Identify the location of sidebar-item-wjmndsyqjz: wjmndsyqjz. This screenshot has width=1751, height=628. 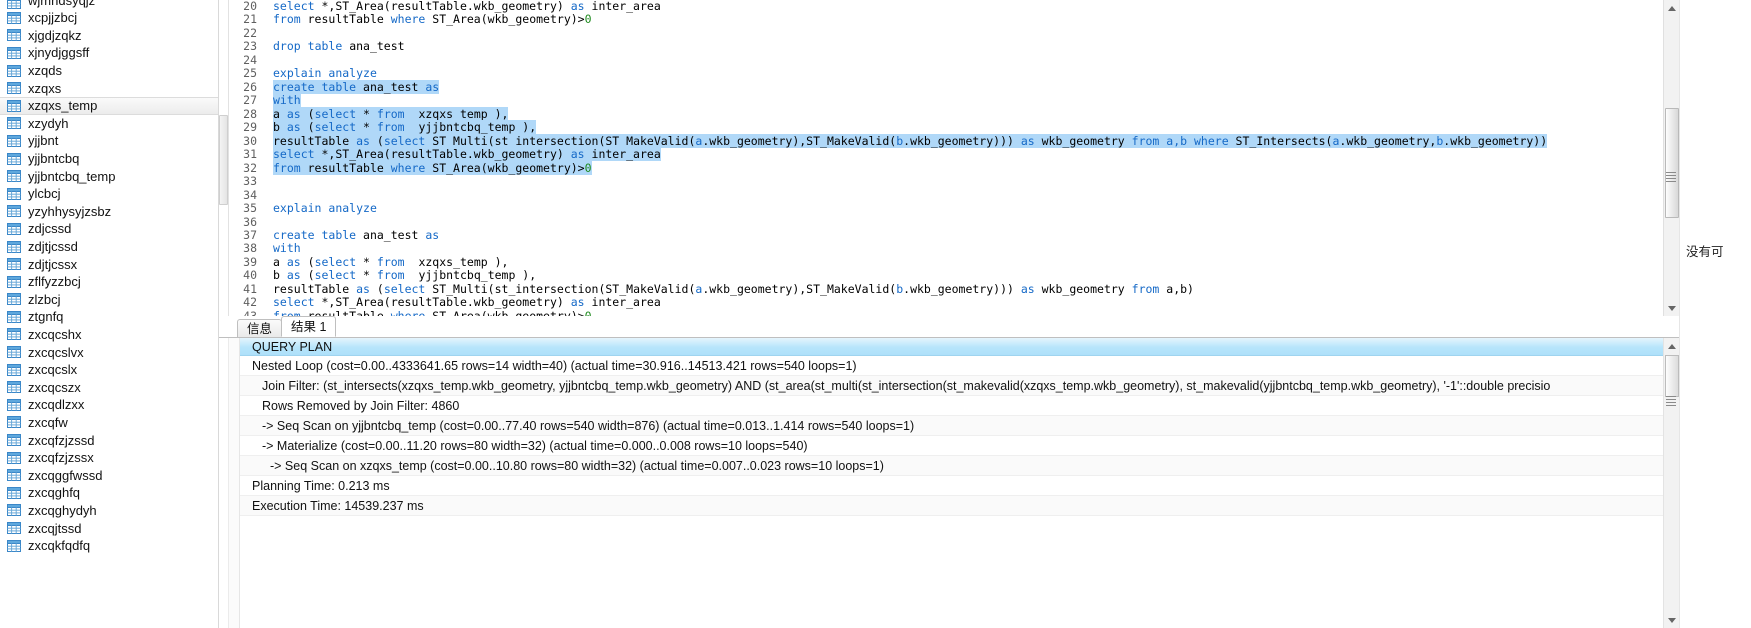
(109, 4).